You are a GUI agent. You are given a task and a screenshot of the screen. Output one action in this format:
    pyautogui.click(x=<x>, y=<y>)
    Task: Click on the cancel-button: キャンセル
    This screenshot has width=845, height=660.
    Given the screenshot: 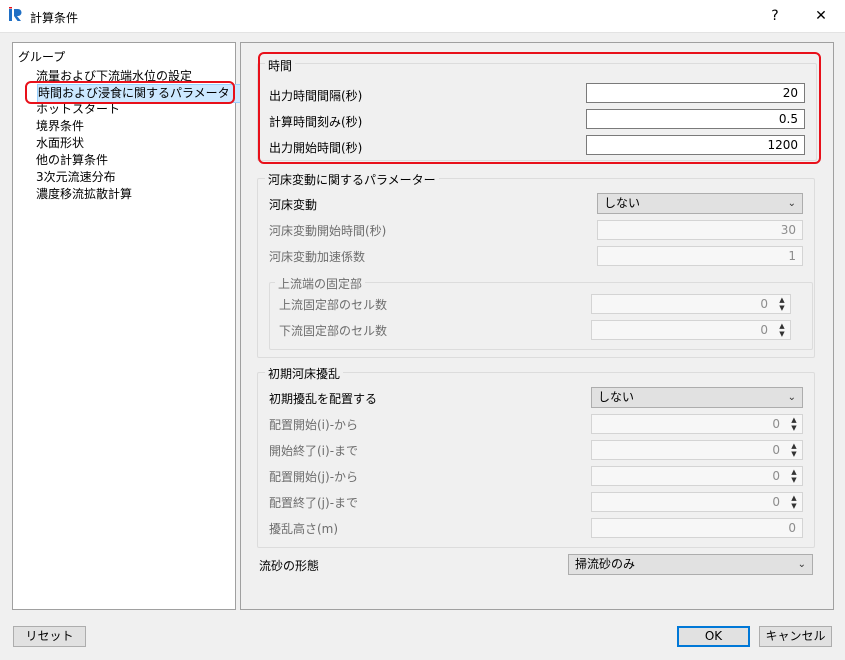 What is the action you would take?
    pyautogui.click(x=795, y=636)
    